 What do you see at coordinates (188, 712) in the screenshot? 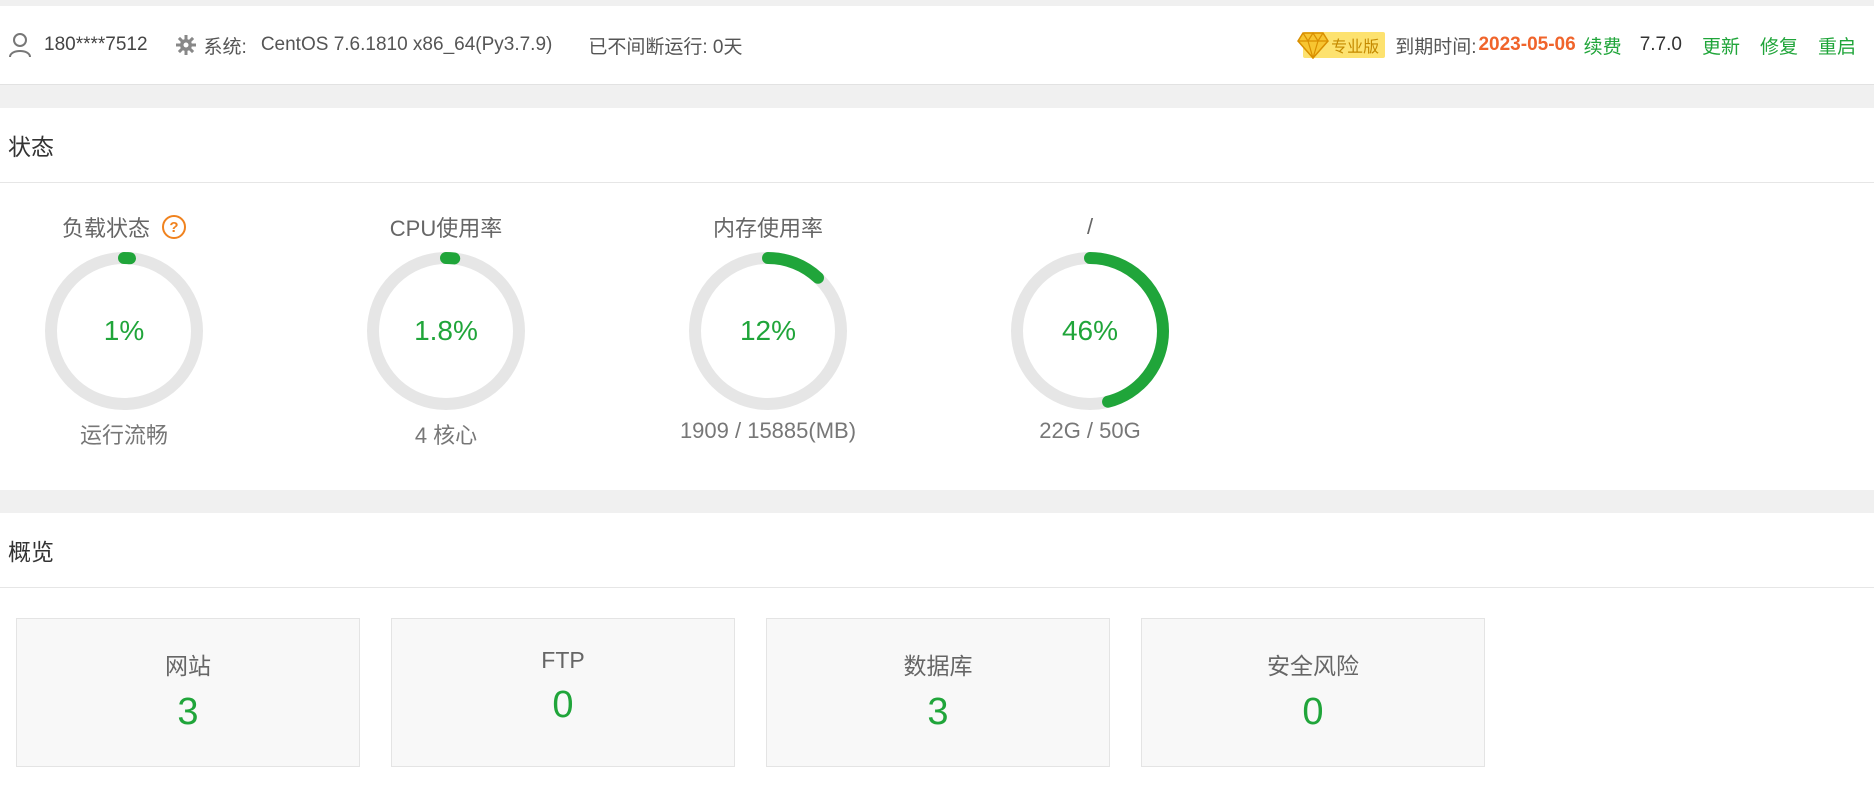
I see `website-card-value: 3` at bounding box center [188, 712].